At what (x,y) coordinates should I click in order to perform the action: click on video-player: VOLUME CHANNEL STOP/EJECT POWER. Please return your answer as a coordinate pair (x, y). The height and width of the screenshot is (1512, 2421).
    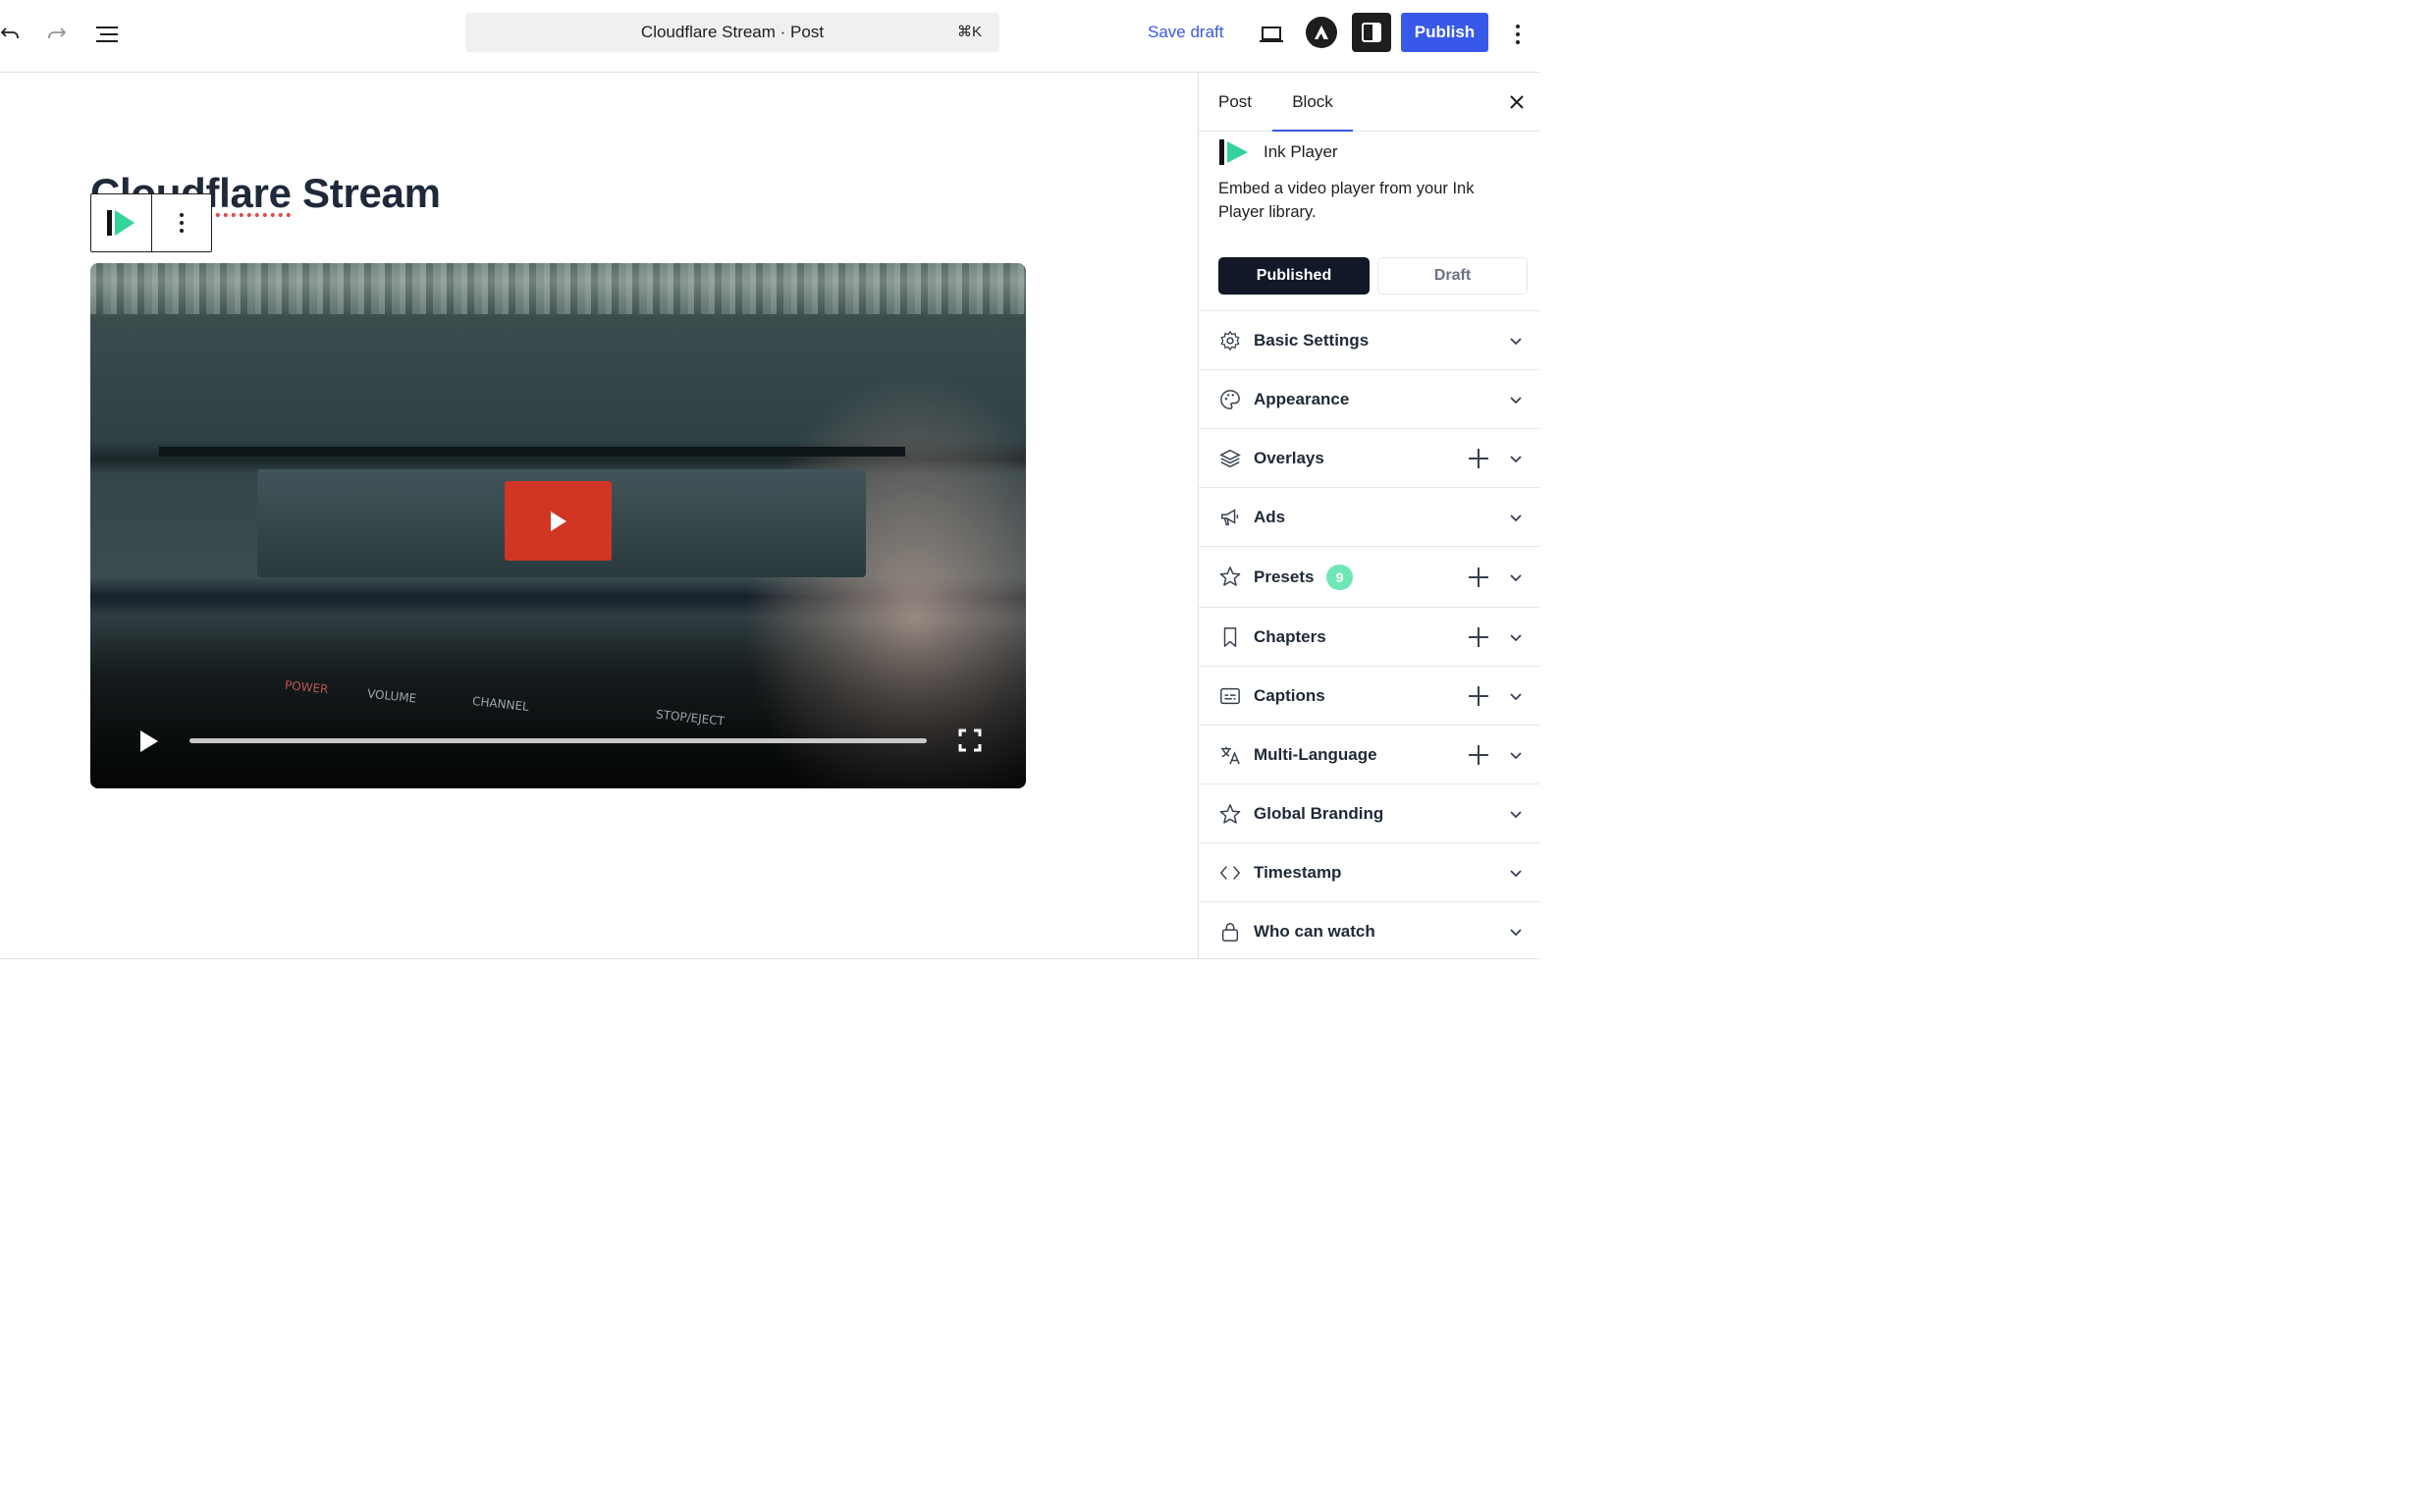
    Looking at the image, I should click on (558, 525).